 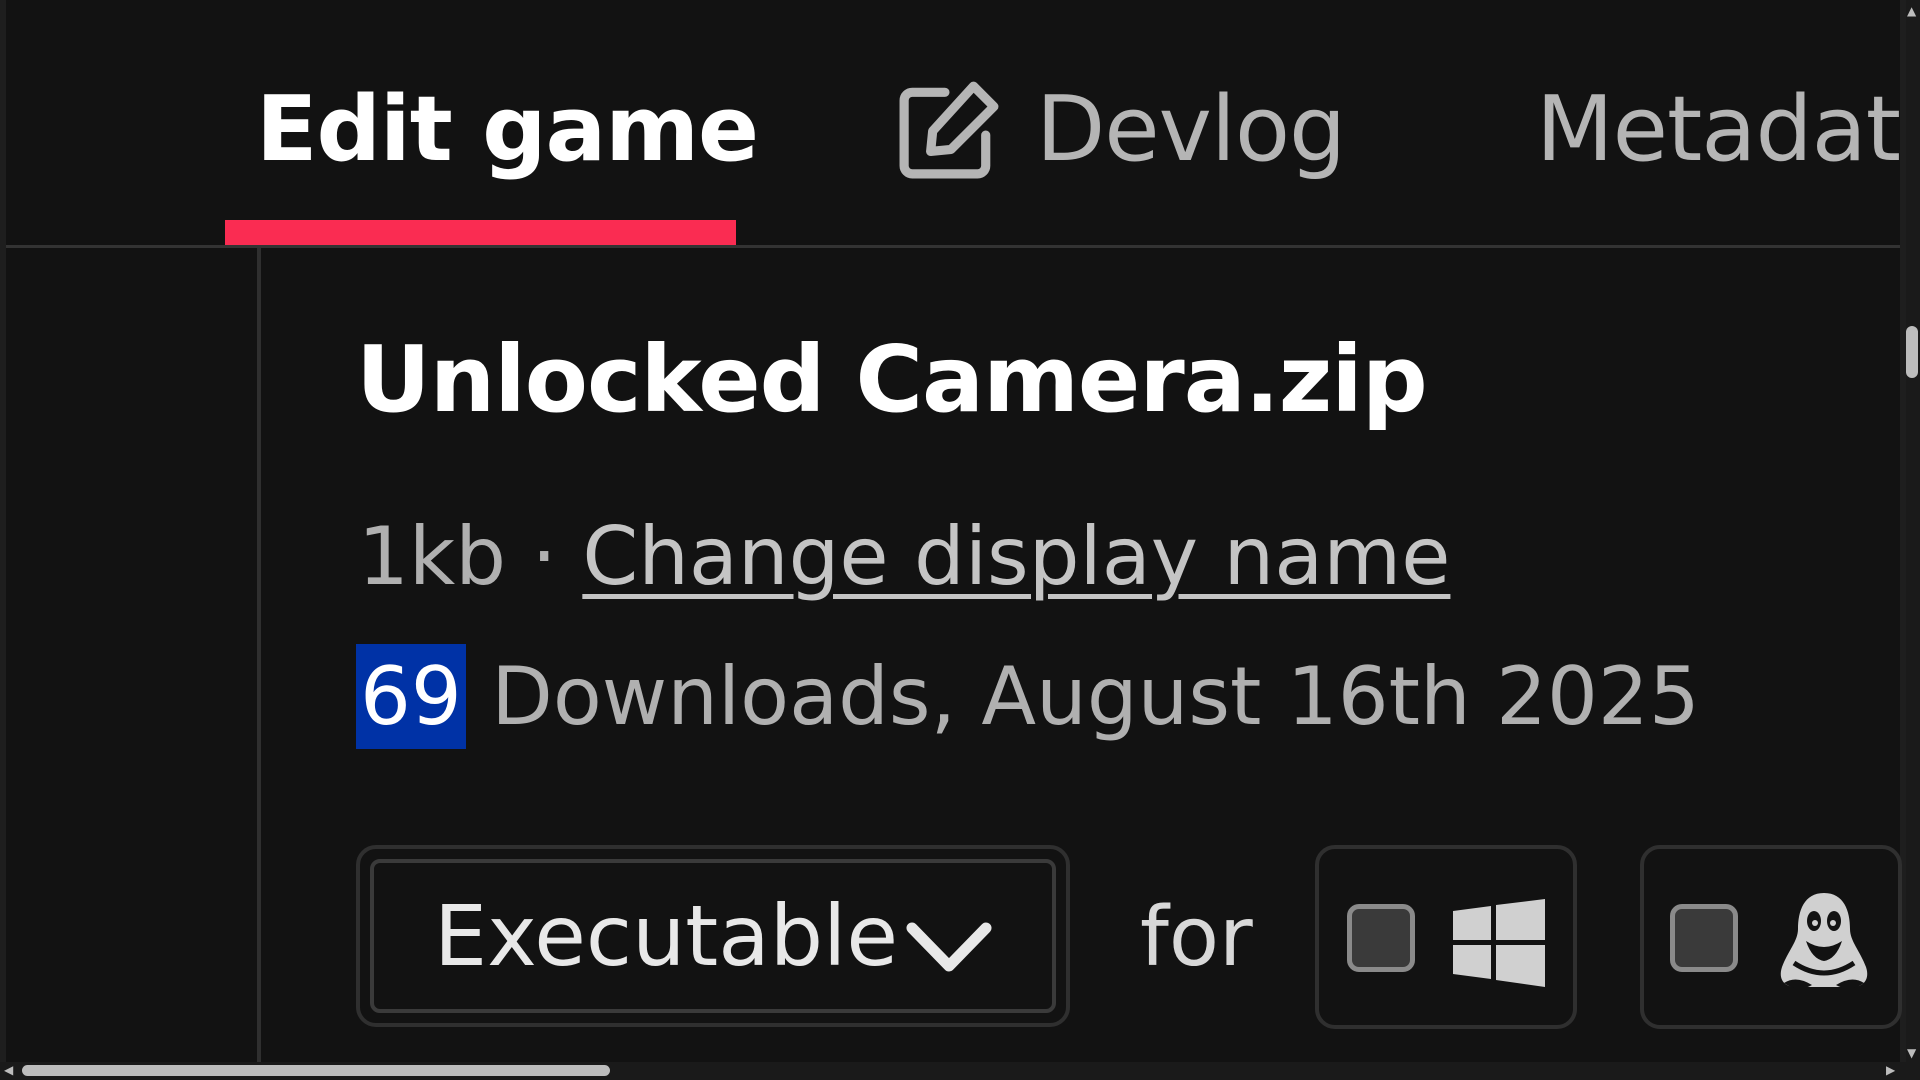 I want to click on tab-metadata: Metadat, so click(x=1718, y=129).